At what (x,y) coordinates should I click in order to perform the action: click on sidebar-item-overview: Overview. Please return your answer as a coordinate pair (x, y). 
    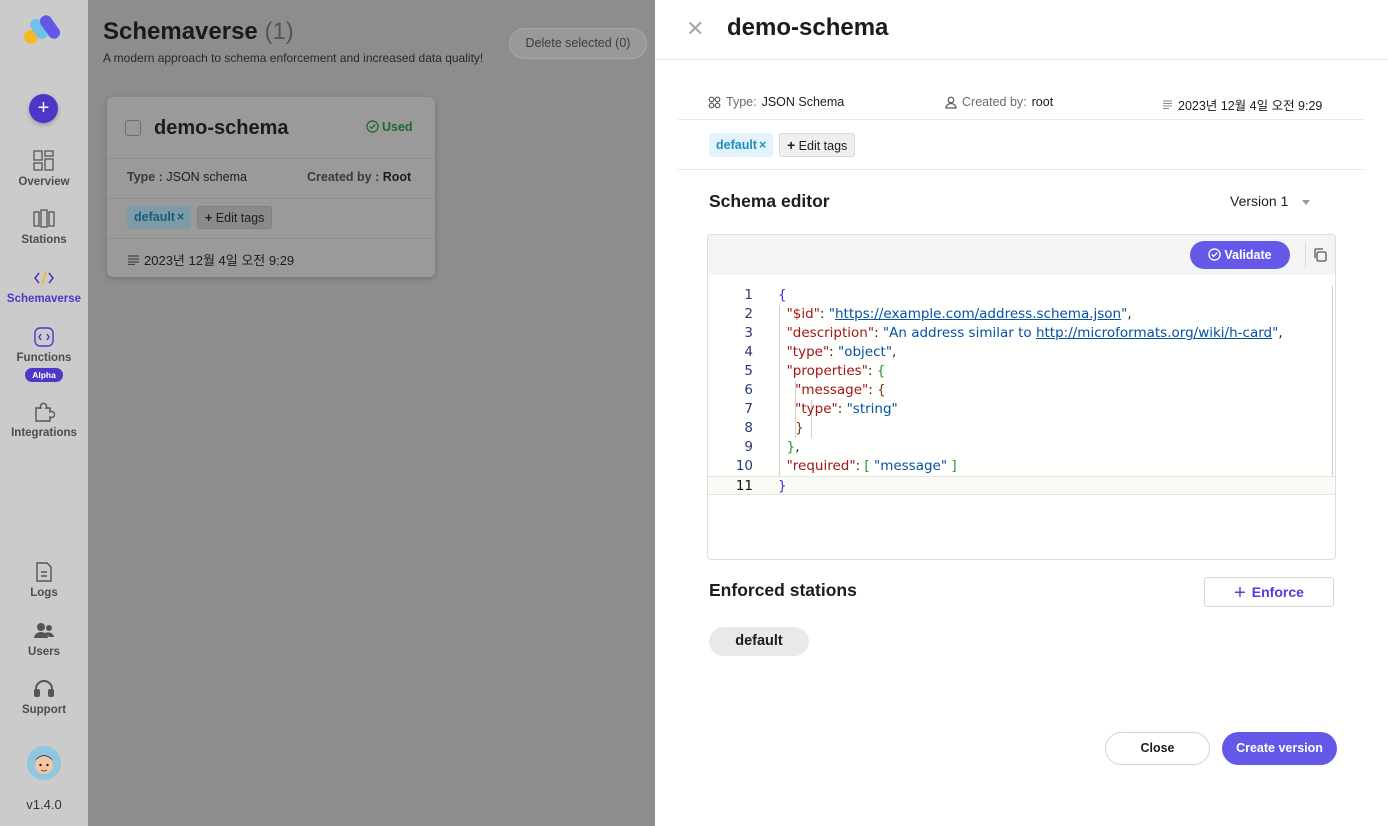
    Looking at the image, I should click on (44, 169).